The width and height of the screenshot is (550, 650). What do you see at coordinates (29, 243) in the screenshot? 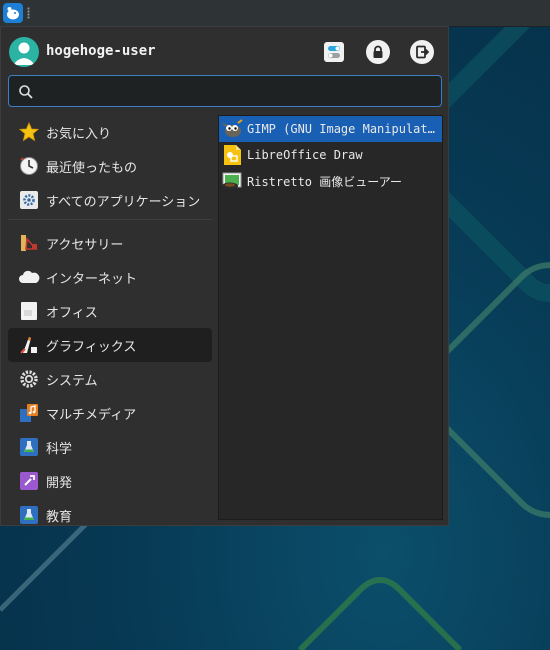
I see `accessories-icon` at bounding box center [29, 243].